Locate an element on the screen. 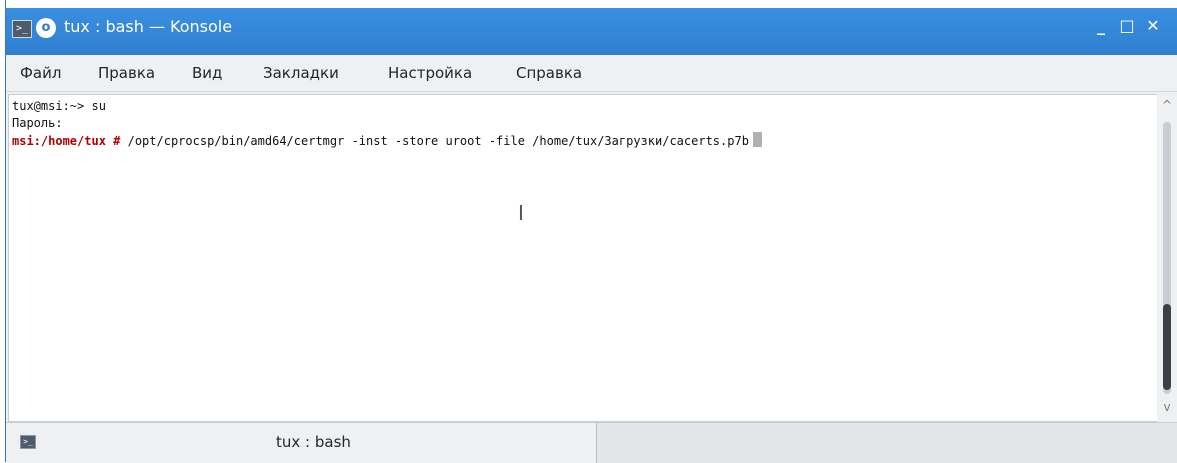 The width and height of the screenshot is (1177, 463). menu-view: Вид is located at coordinates (207, 73).